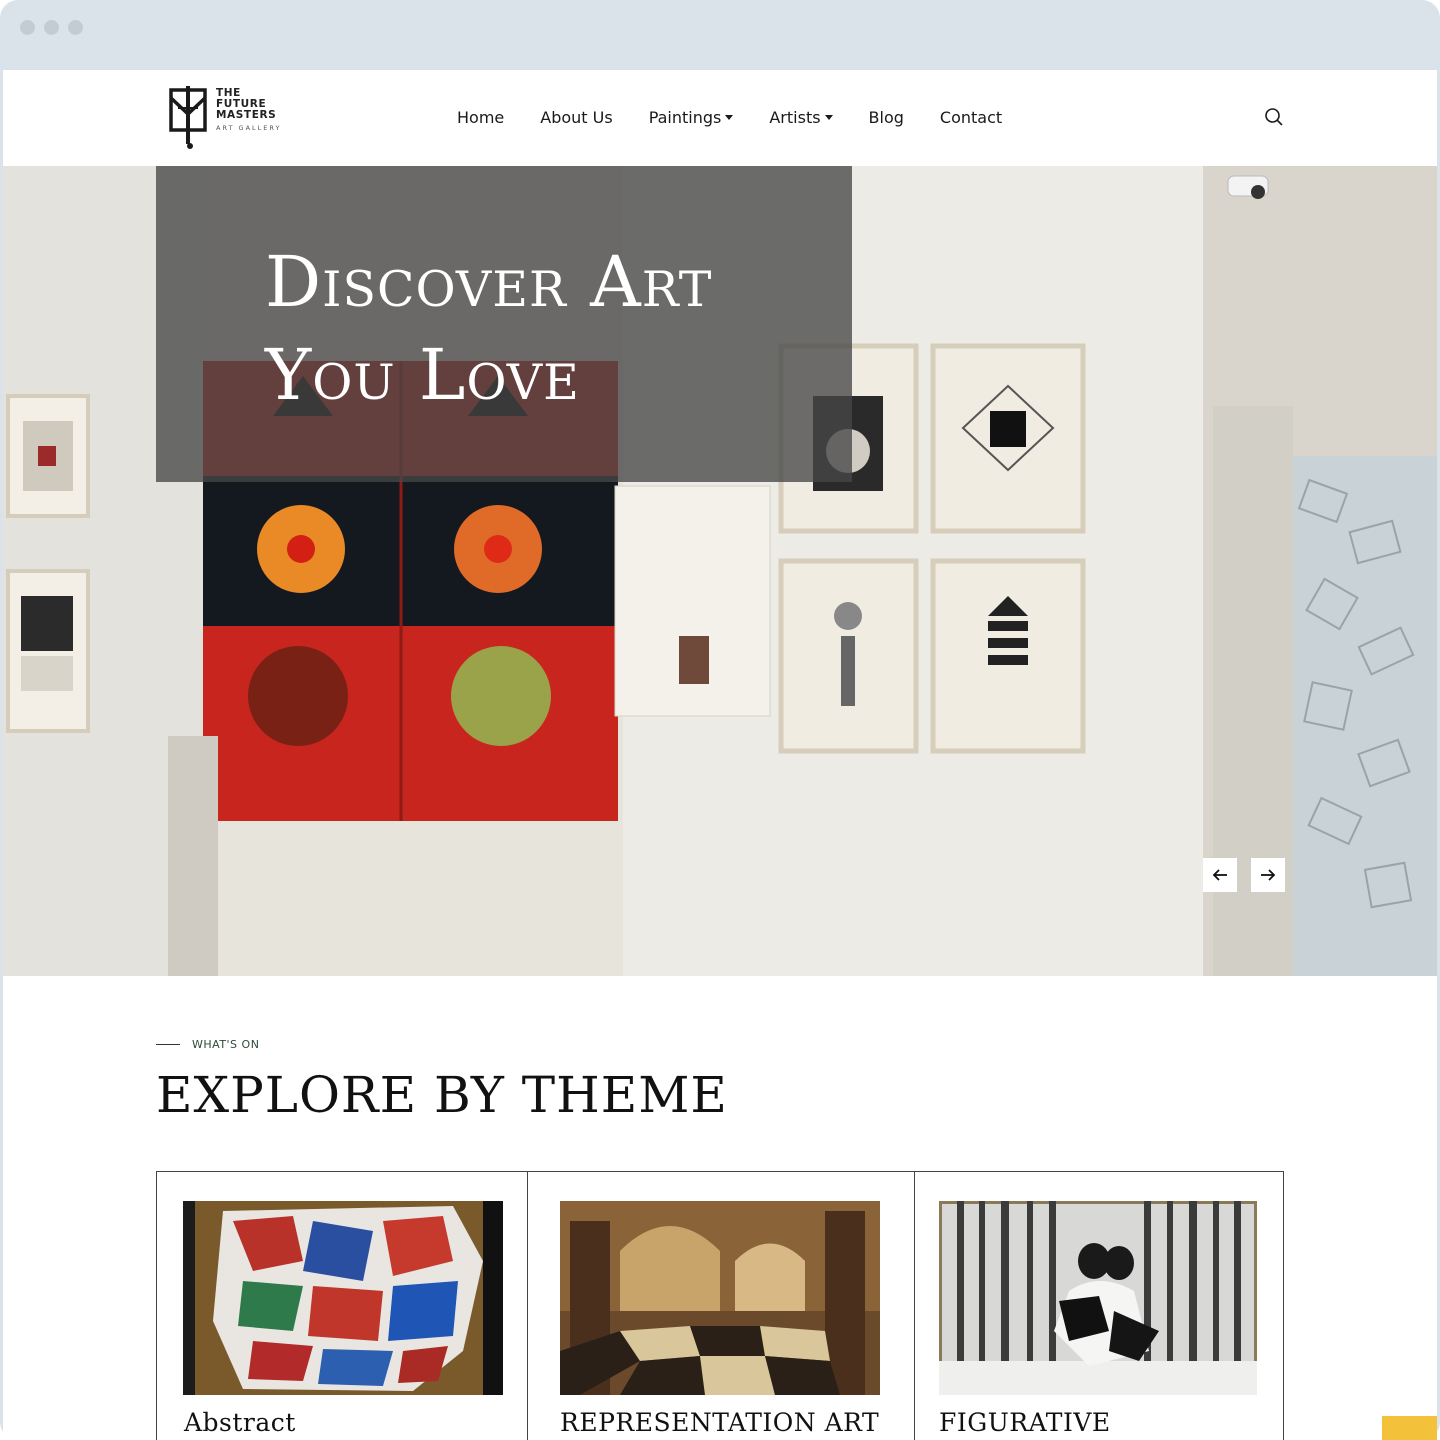 The width and height of the screenshot is (1440, 1440). What do you see at coordinates (240, 1422) in the screenshot?
I see `theme-label: Abstract` at bounding box center [240, 1422].